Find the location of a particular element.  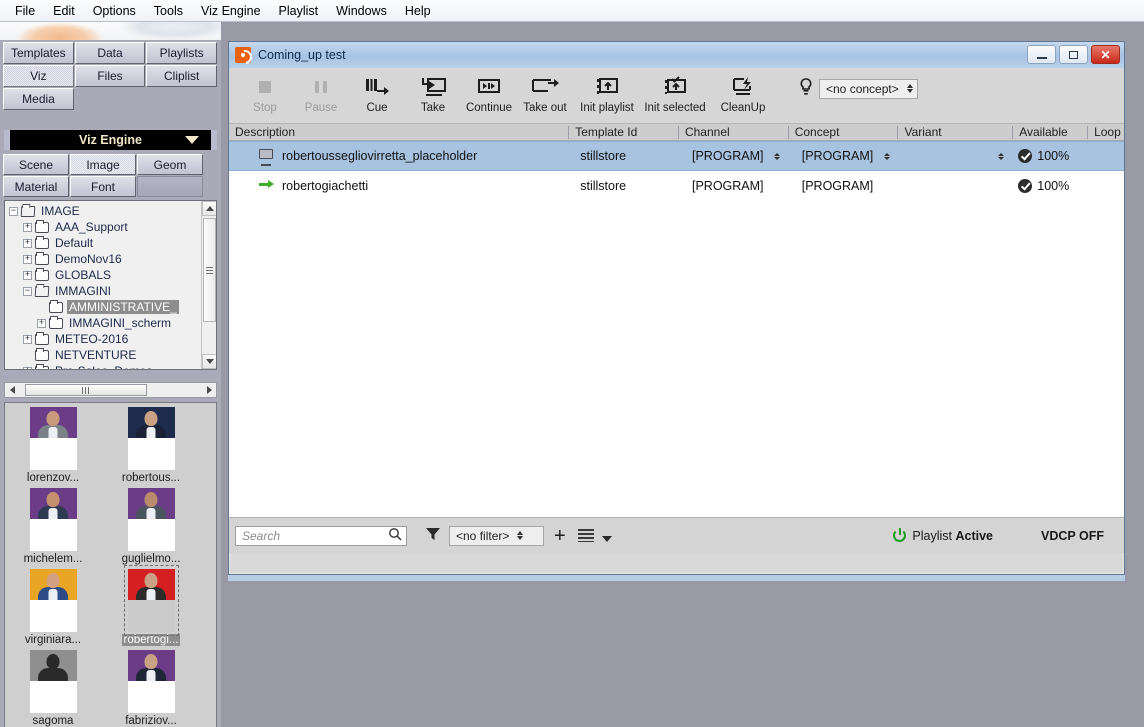

scroll-down-arrow-icon is located at coordinates (209, 361).